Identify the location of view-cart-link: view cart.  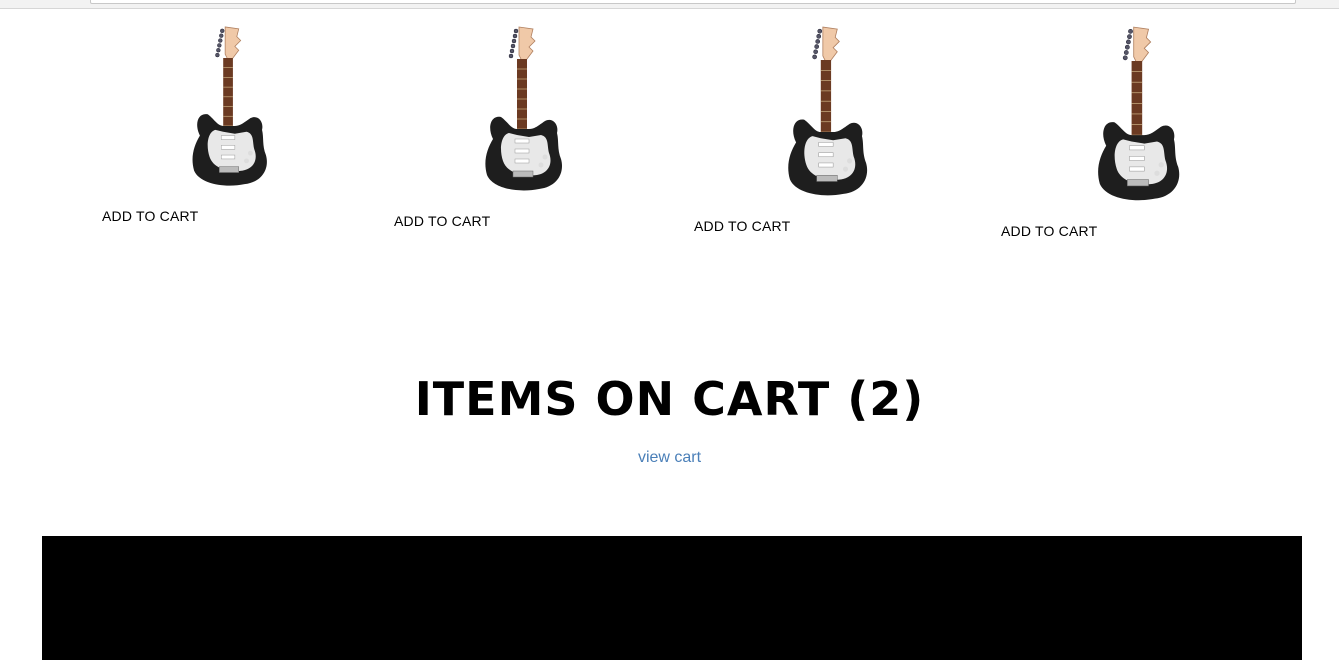
(669, 457).